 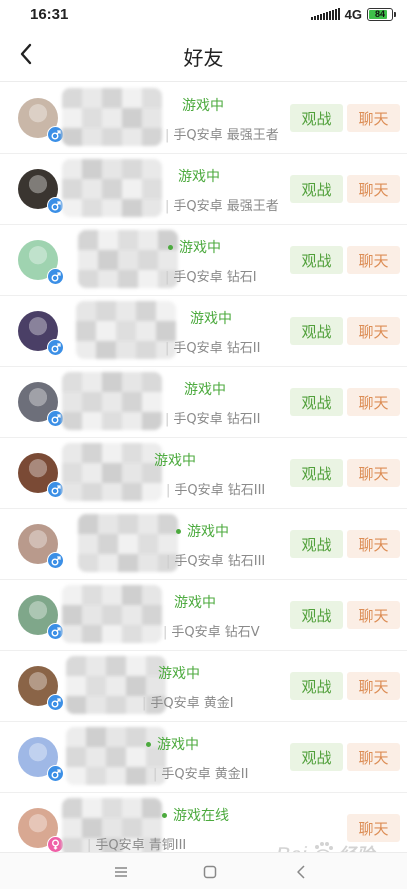 I want to click on friend-row: 游戏中 | 手Q安卓 黄金I 观战 聊天, so click(x=203, y=686).